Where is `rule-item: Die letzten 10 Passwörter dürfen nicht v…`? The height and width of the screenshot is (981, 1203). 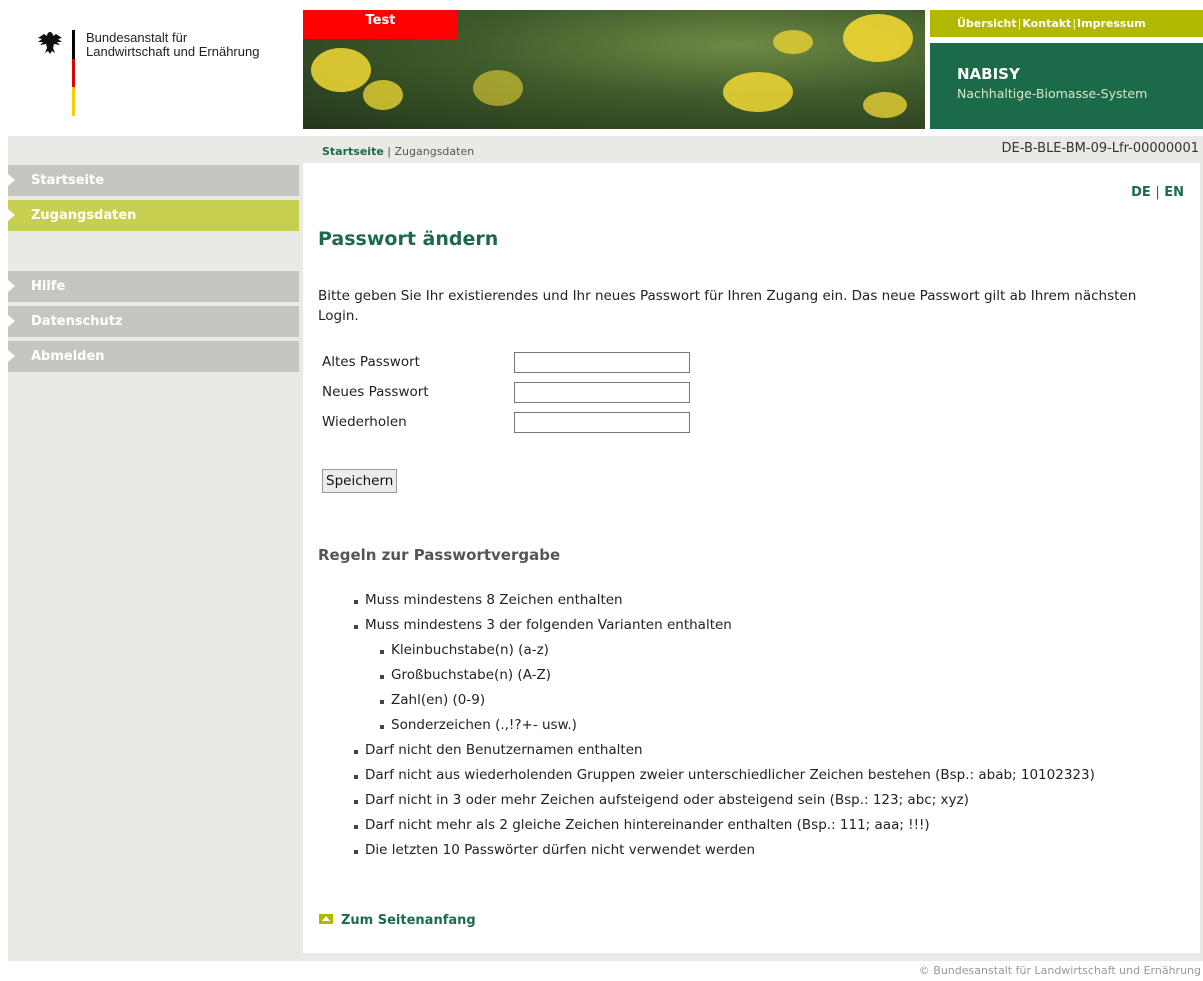 rule-item: Die letzten 10 Passwörter dürfen nicht v… is located at coordinates (554, 850).